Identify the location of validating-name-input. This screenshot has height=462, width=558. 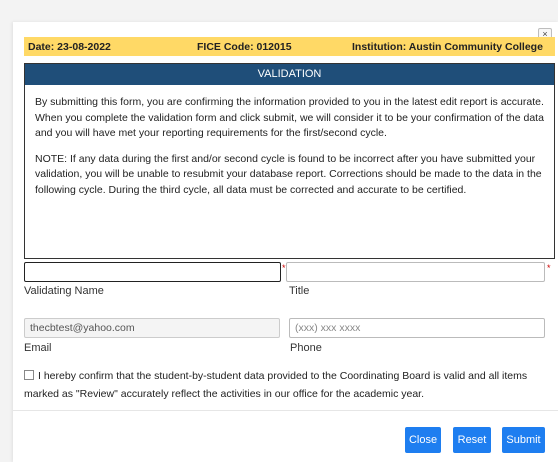
(152, 272).